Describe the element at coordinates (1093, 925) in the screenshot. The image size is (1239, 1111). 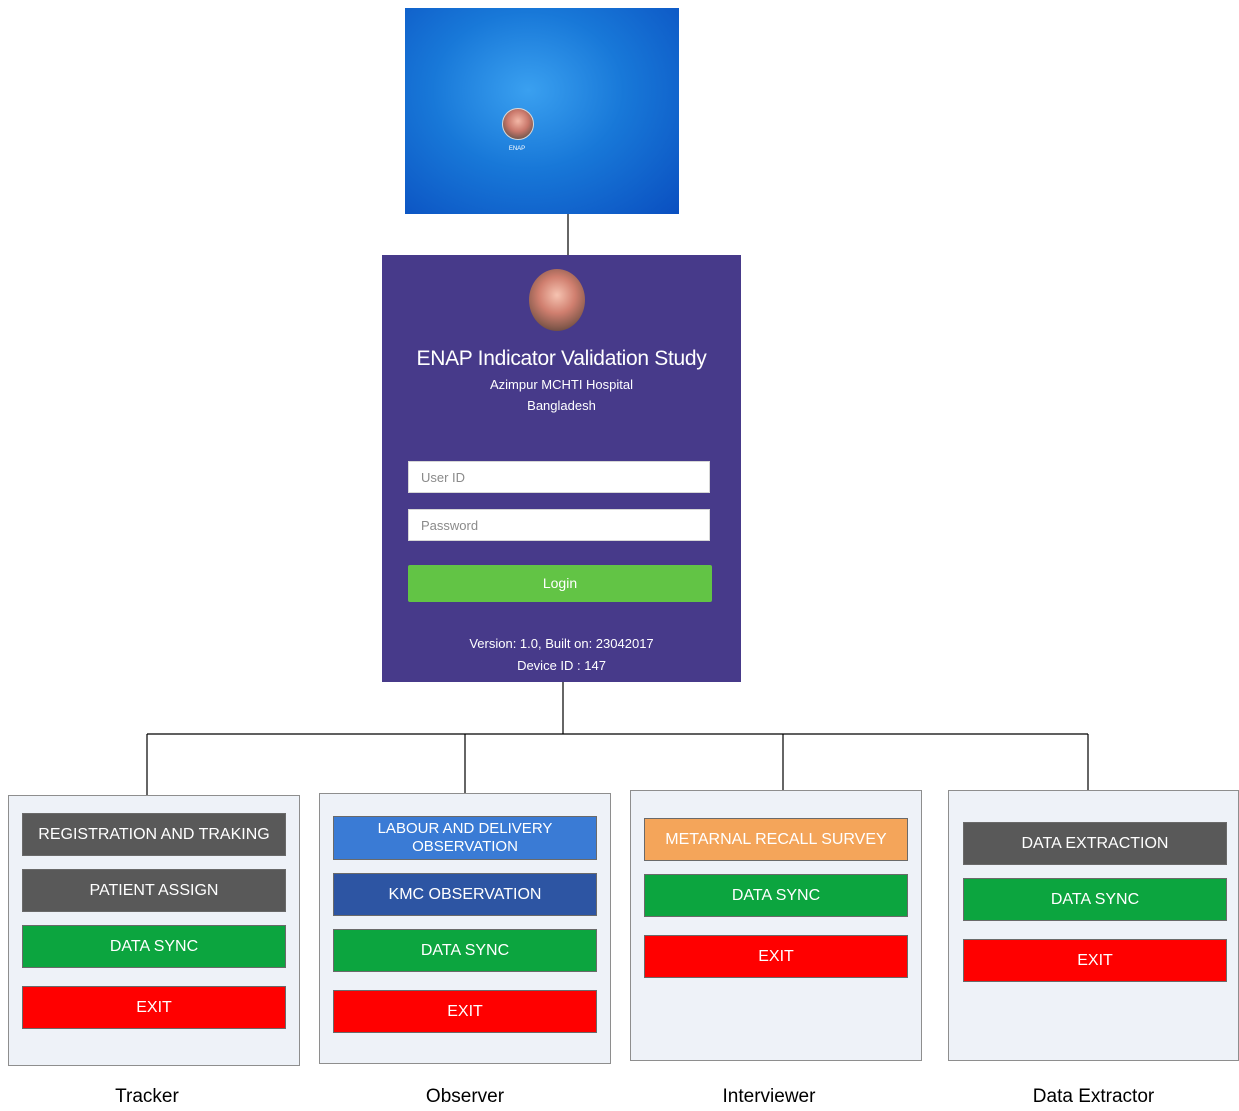
I see `extractor-panel: DATA EXTRACTION DATA SYNC EXIT` at that location.